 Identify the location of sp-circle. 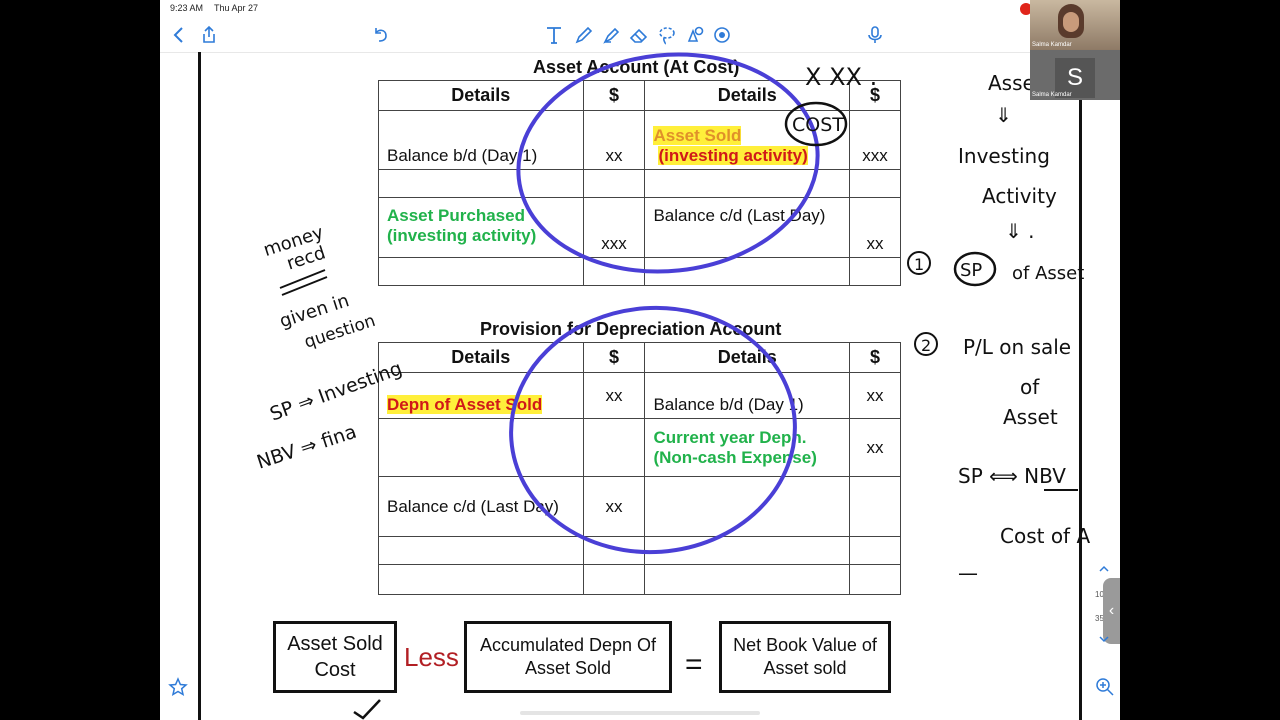
(975, 269).